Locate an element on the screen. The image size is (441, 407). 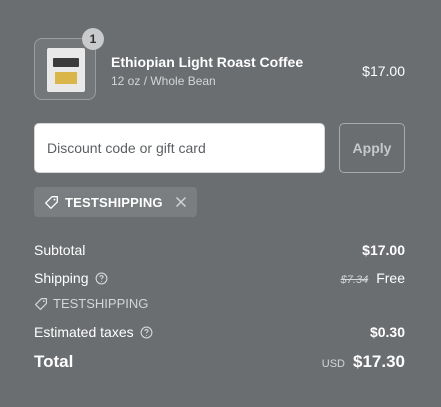
product-price: $17.00 is located at coordinates (383, 71).